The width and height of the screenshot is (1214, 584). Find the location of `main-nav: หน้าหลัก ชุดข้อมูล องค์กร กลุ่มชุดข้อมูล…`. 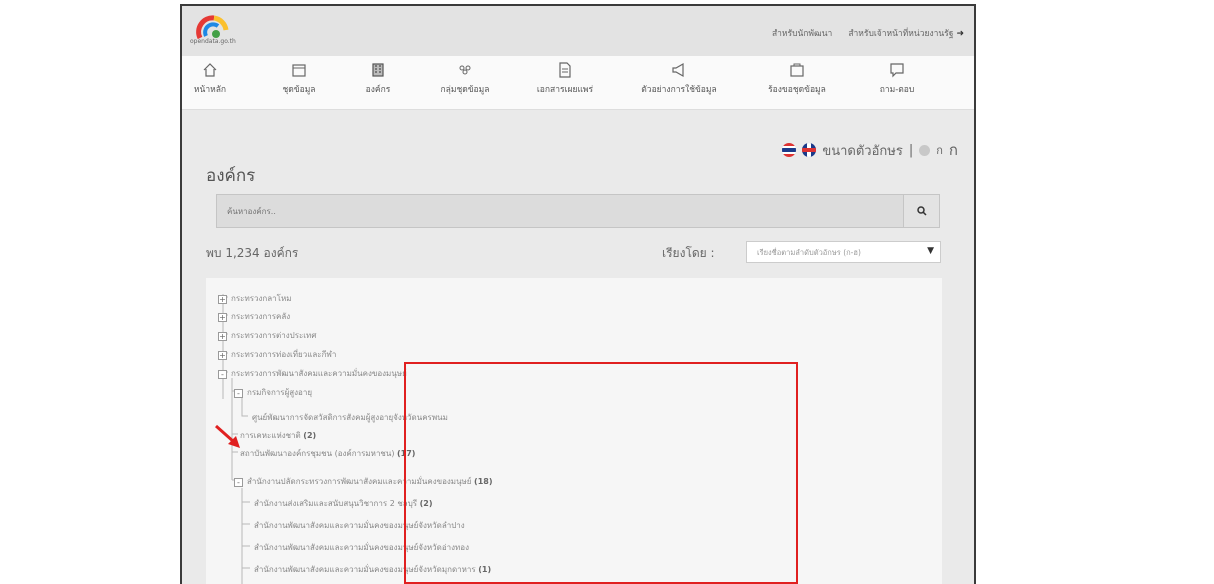

main-nav: หน้าหลัก ชุดข้อมูล องค์กร กลุ่มชุดข้อมูล… is located at coordinates (578, 83).